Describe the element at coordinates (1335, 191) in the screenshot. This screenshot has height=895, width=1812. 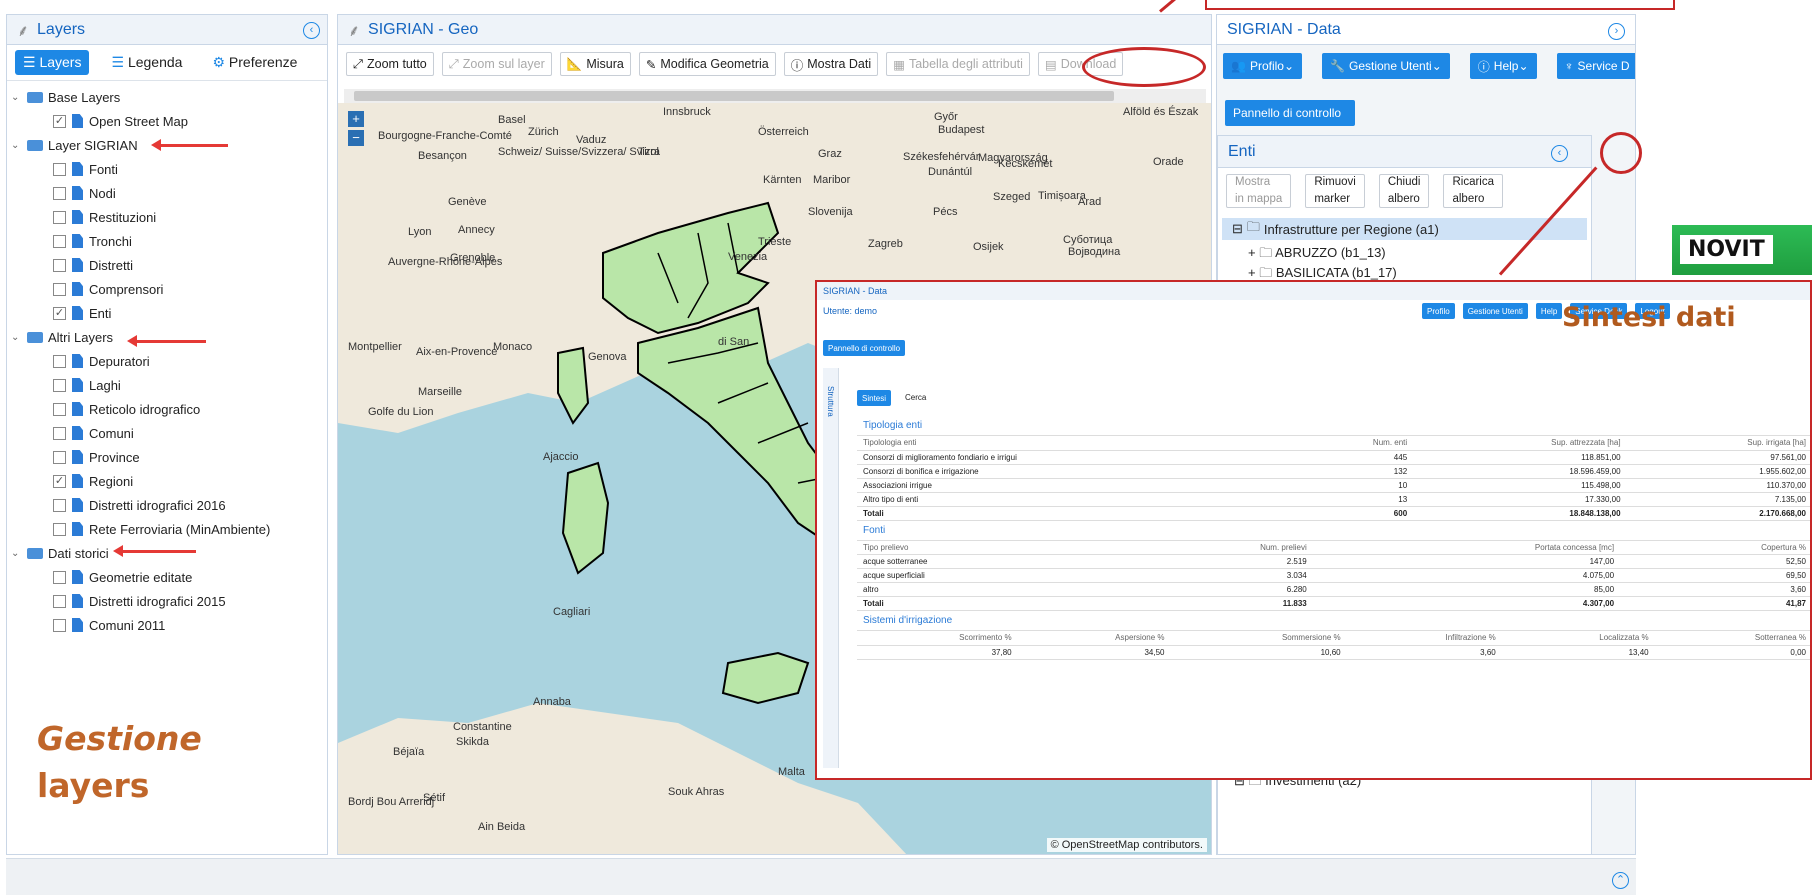
I see `enti-tool-1: Rimuovi marker` at that location.